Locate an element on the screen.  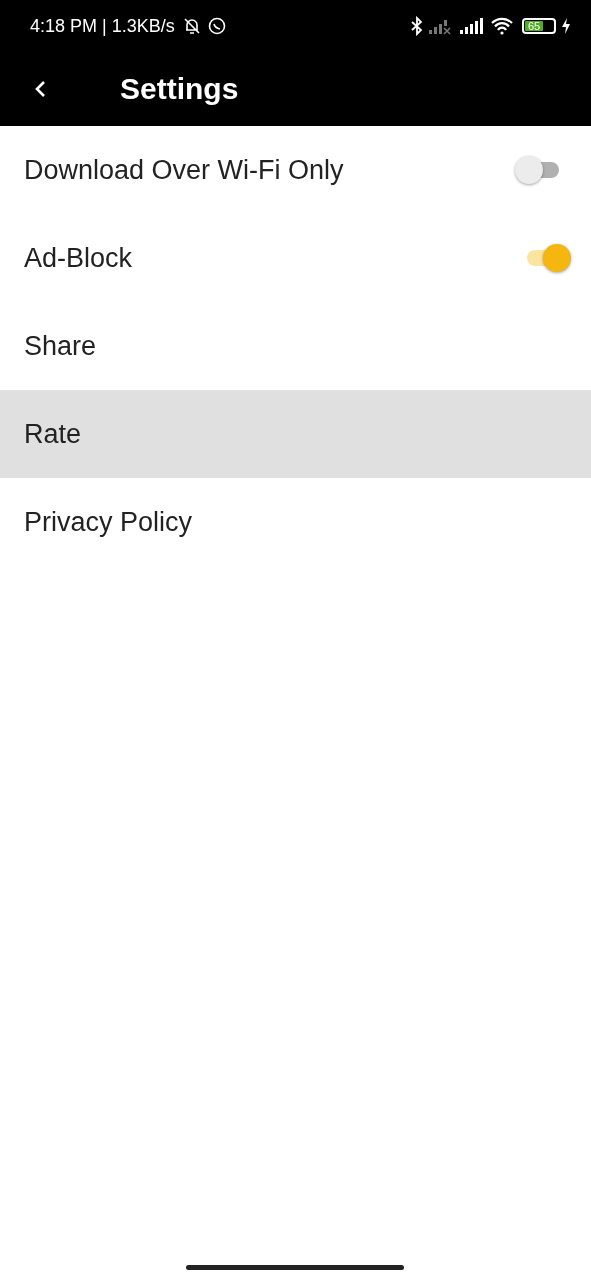
page-title: Settings is located at coordinates (179, 89).